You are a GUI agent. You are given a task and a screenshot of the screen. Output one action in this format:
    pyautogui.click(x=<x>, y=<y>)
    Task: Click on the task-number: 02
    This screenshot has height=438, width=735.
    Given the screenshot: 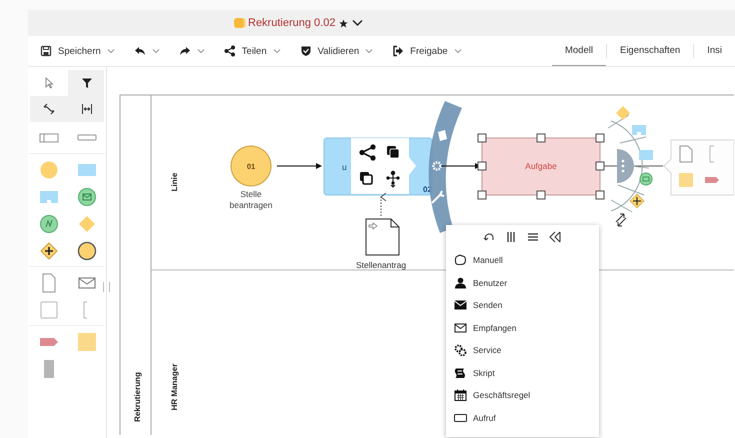 What is the action you would take?
    pyautogui.click(x=427, y=189)
    